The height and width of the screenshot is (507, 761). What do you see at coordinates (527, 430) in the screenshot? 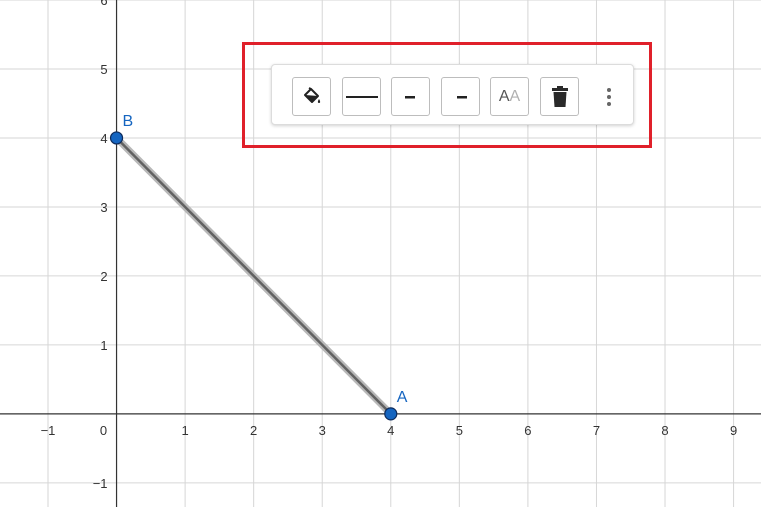
I see `x-tick-label: 6` at bounding box center [527, 430].